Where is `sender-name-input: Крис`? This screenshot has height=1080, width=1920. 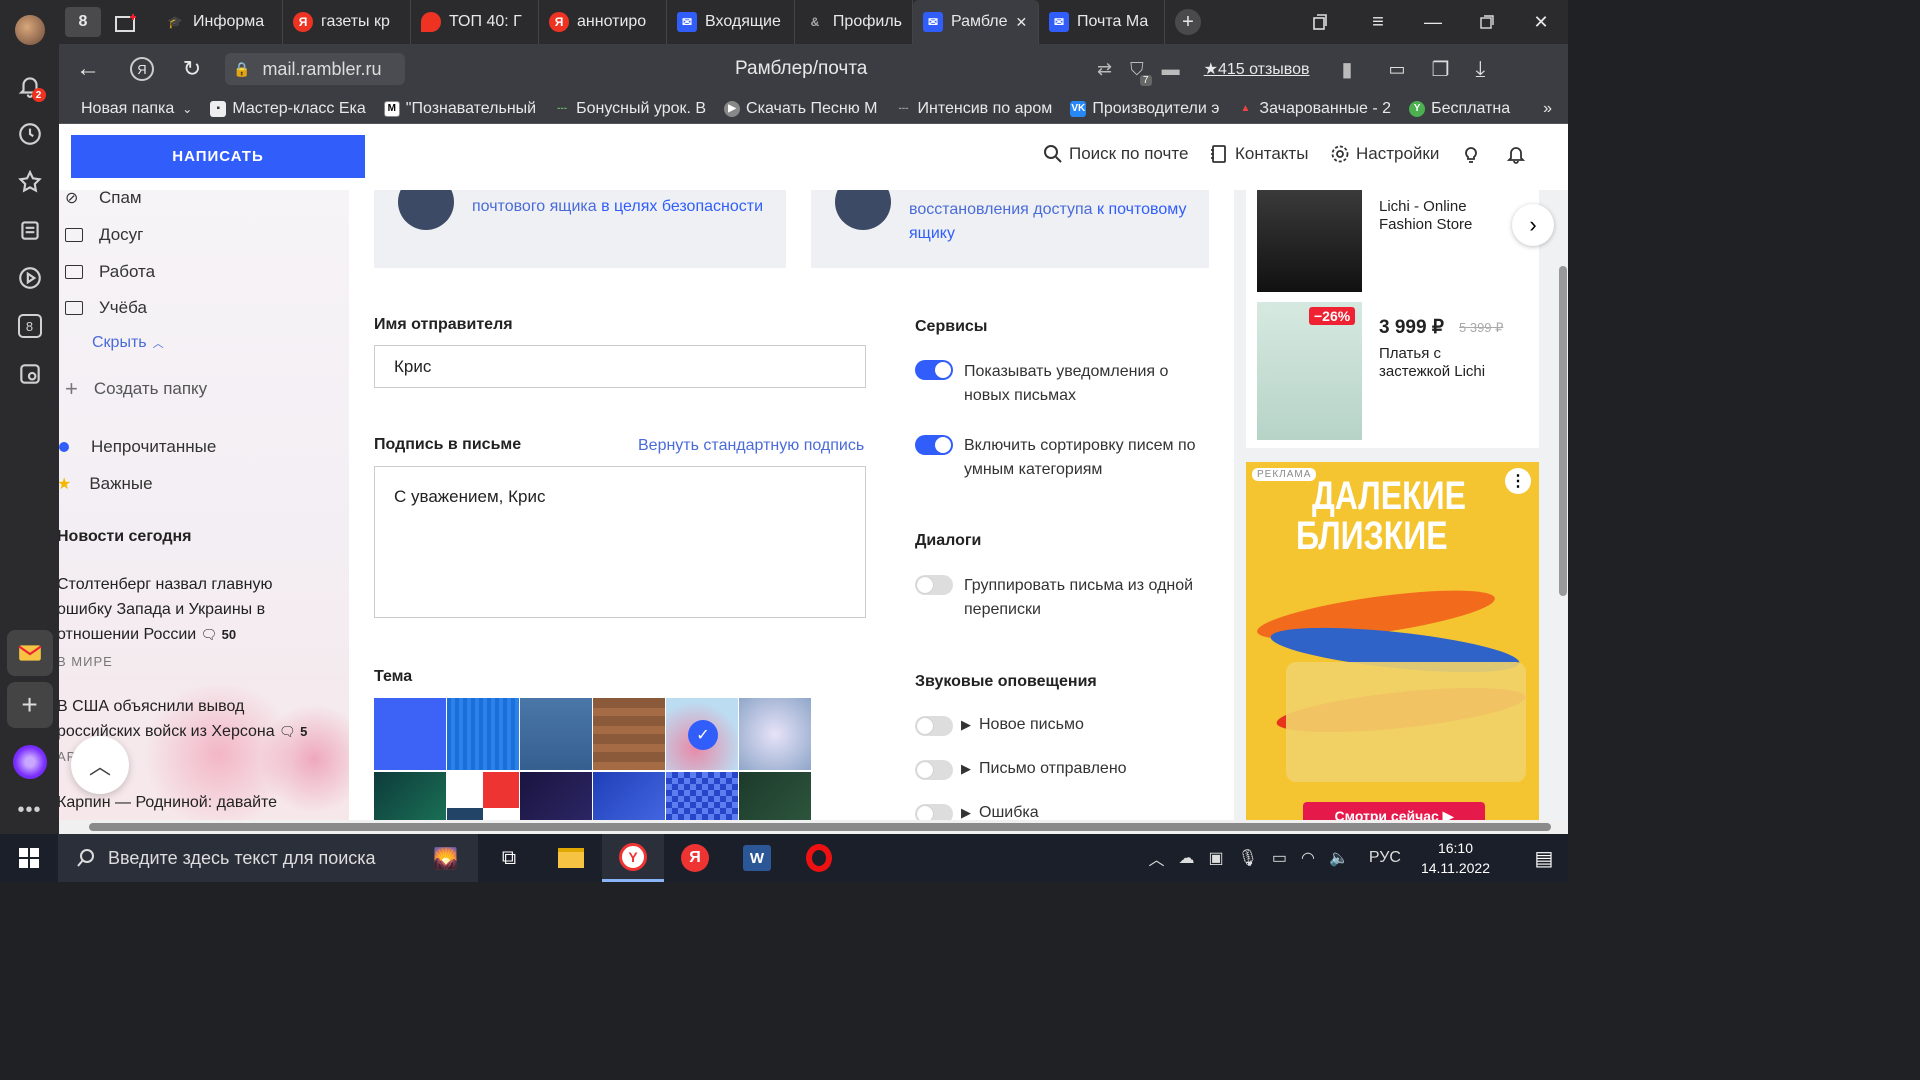
sender-name-input: Крис is located at coordinates (620, 366).